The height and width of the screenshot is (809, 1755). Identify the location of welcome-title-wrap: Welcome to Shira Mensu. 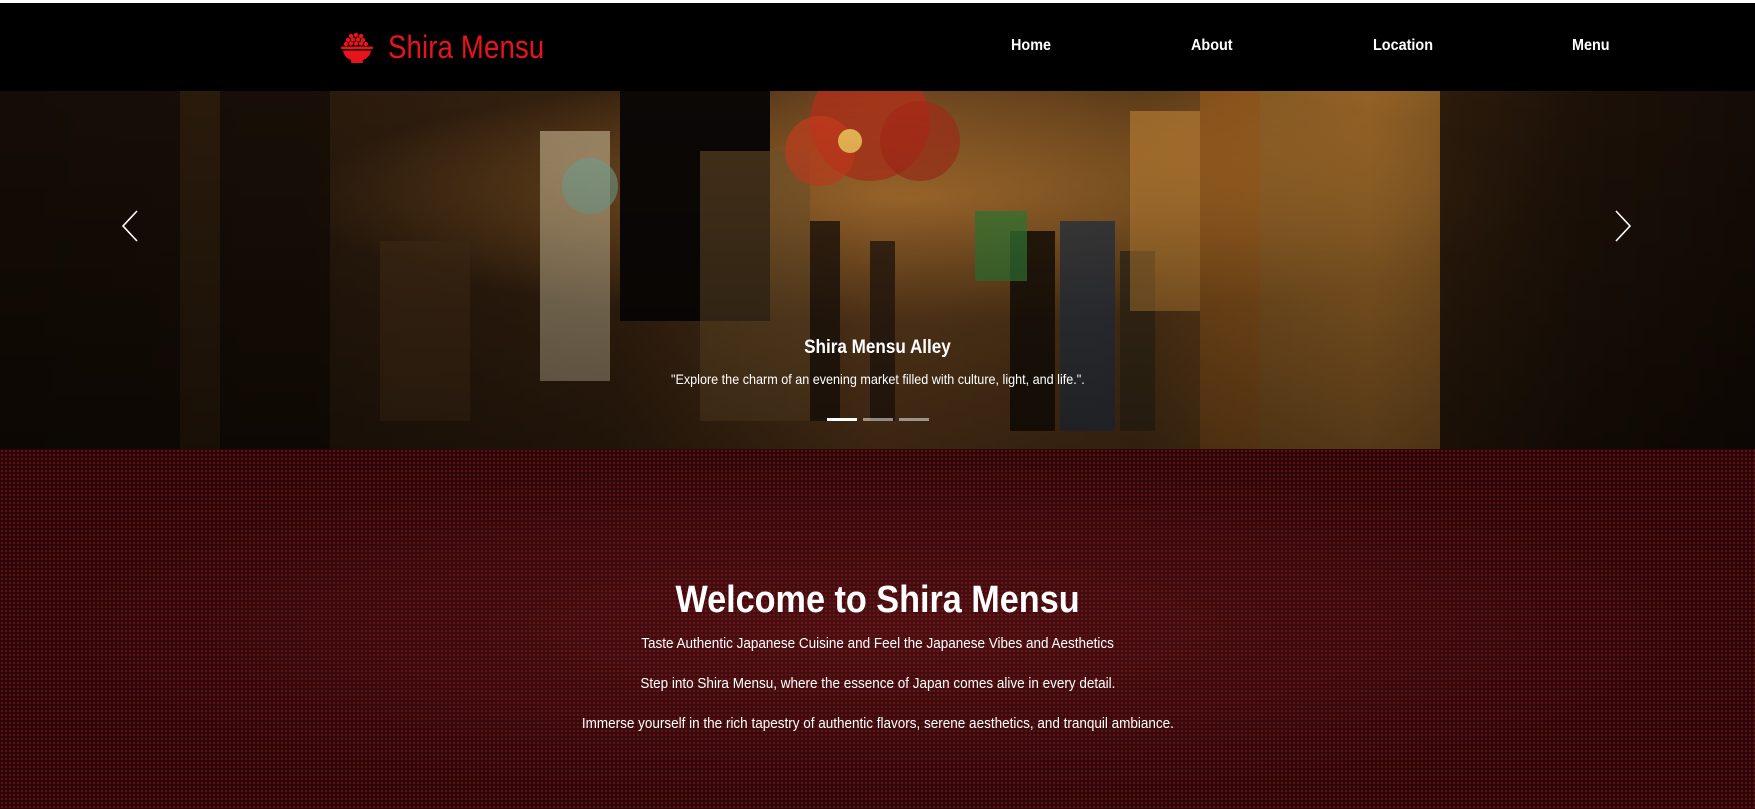
(877, 600).